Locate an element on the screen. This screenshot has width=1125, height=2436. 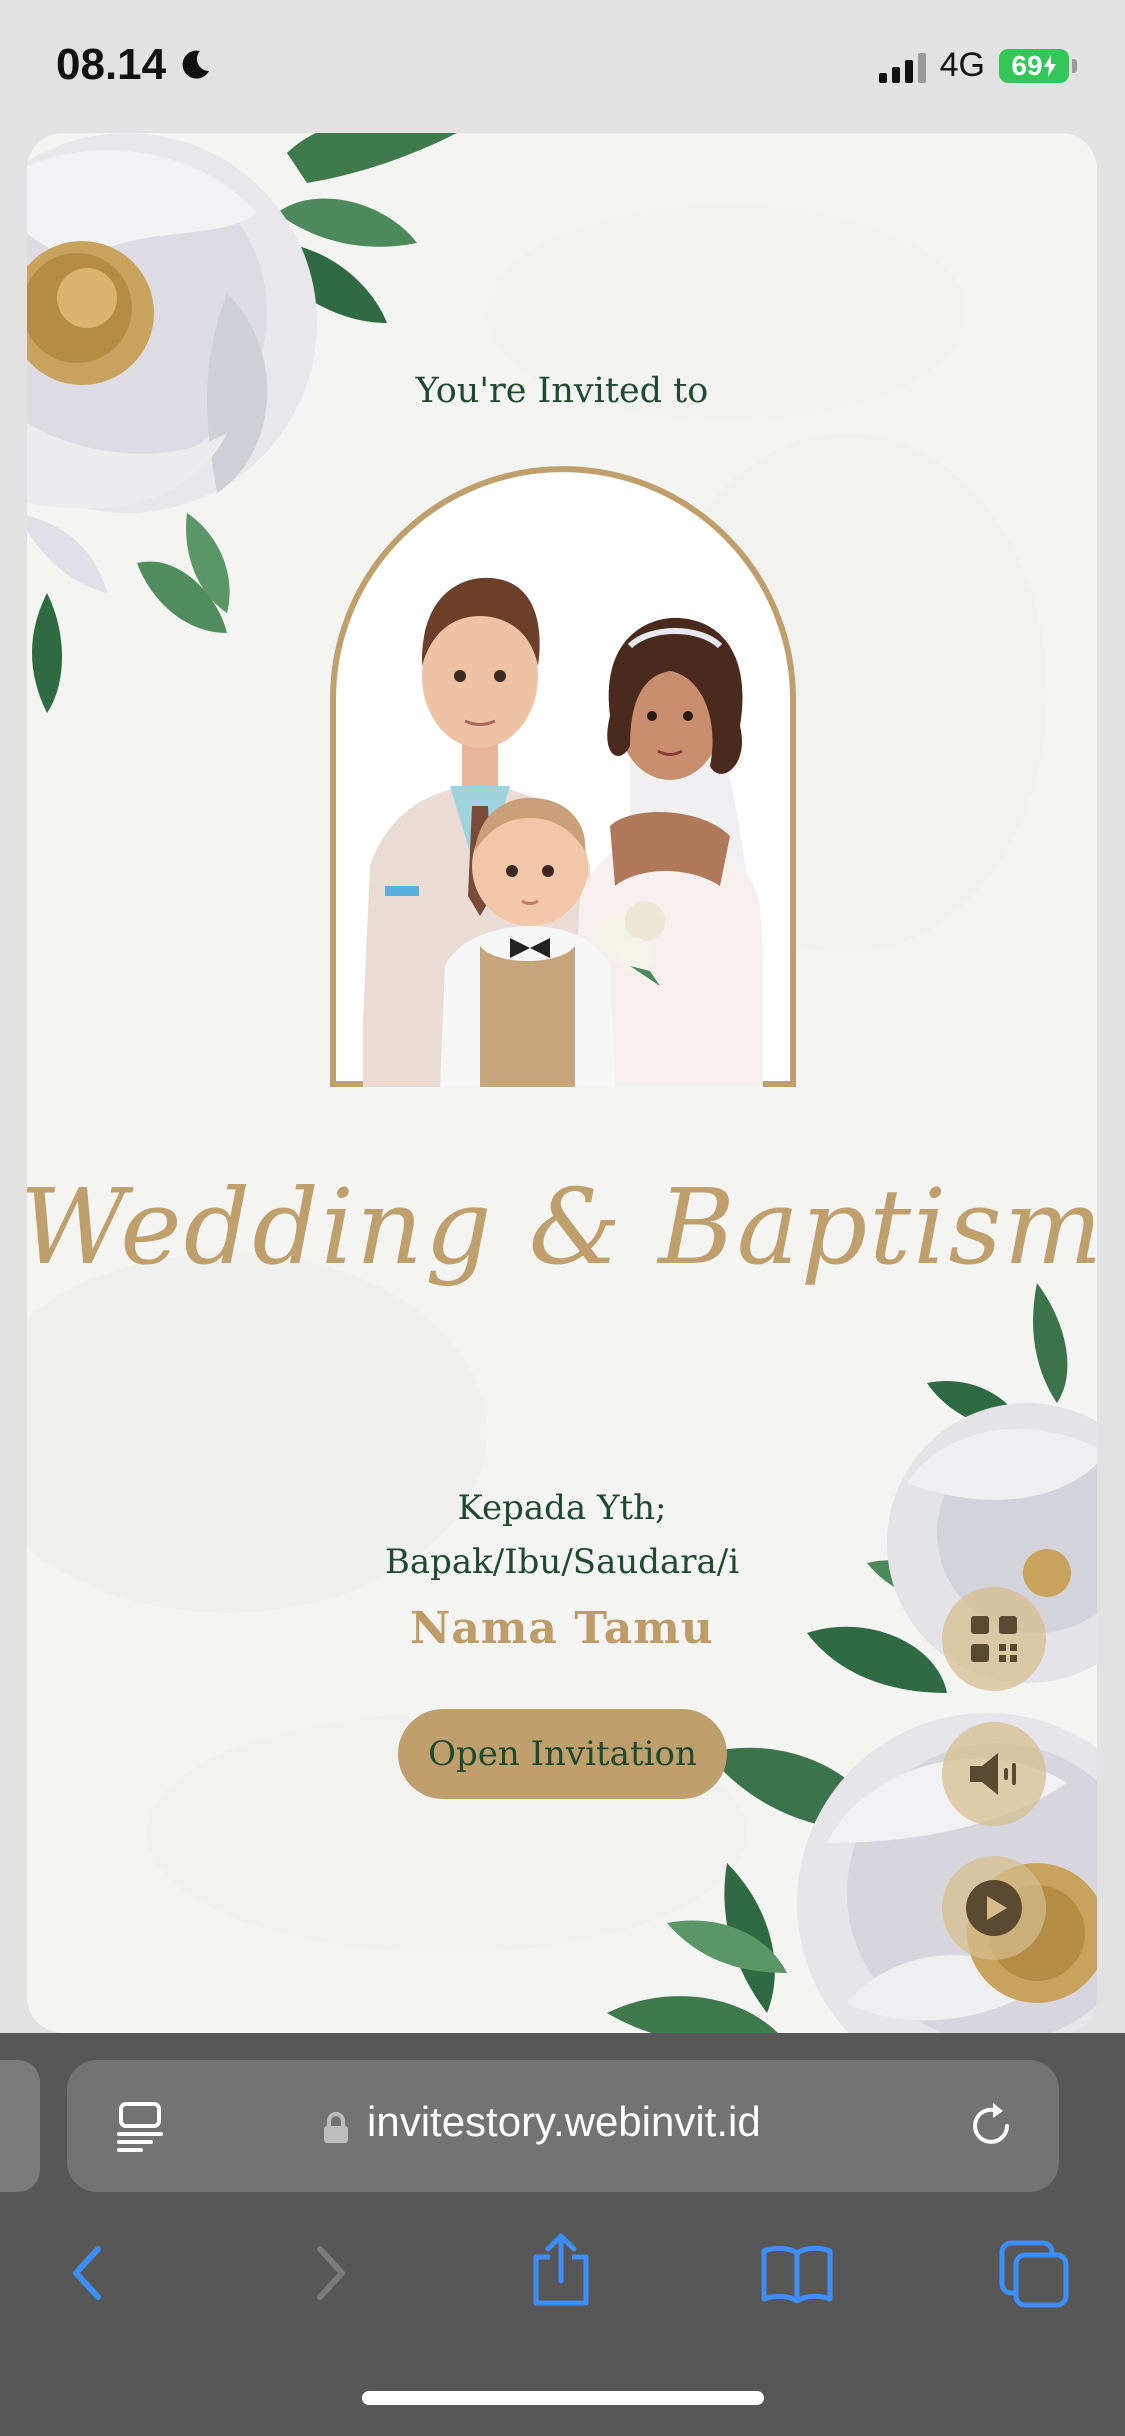
back-icon is located at coordinates (88, 2273).